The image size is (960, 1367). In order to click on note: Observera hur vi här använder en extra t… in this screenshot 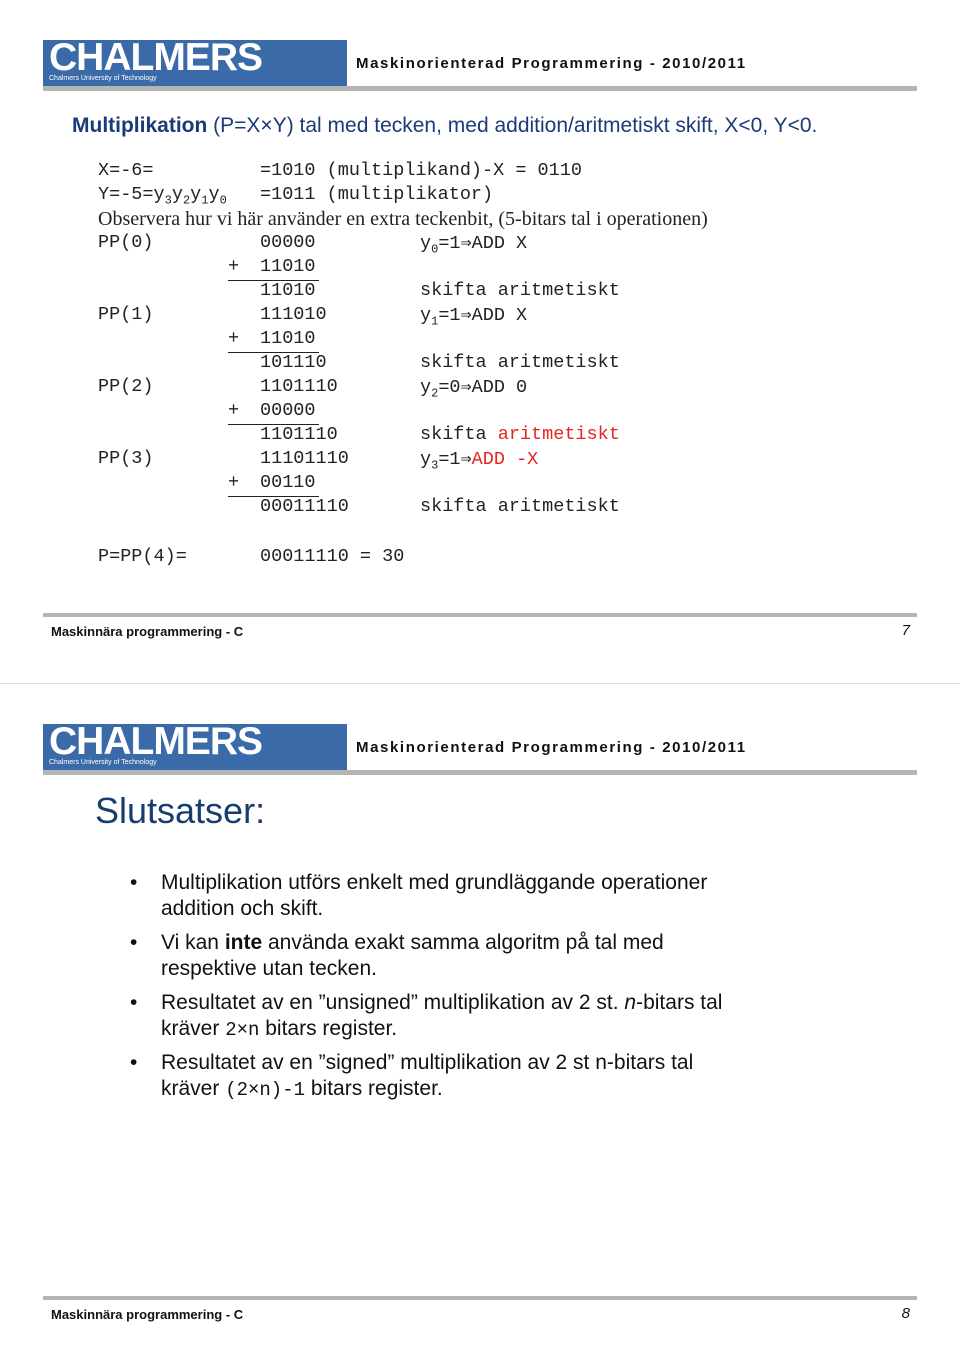, I will do `click(403, 219)`.